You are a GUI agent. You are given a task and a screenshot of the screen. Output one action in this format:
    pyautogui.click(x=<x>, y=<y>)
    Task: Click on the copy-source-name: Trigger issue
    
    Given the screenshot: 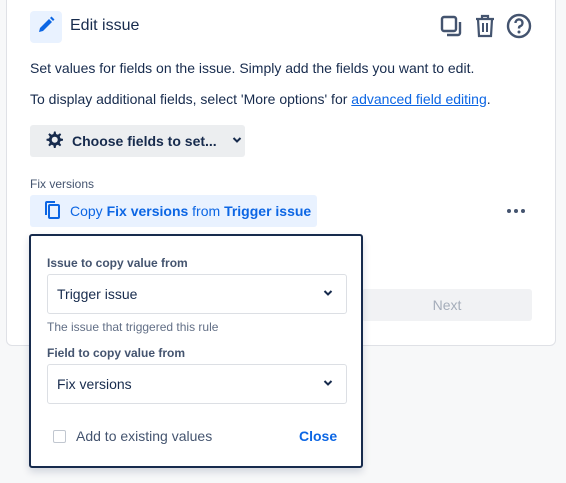 What is the action you would take?
    pyautogui.click(x=268, y=211)
    